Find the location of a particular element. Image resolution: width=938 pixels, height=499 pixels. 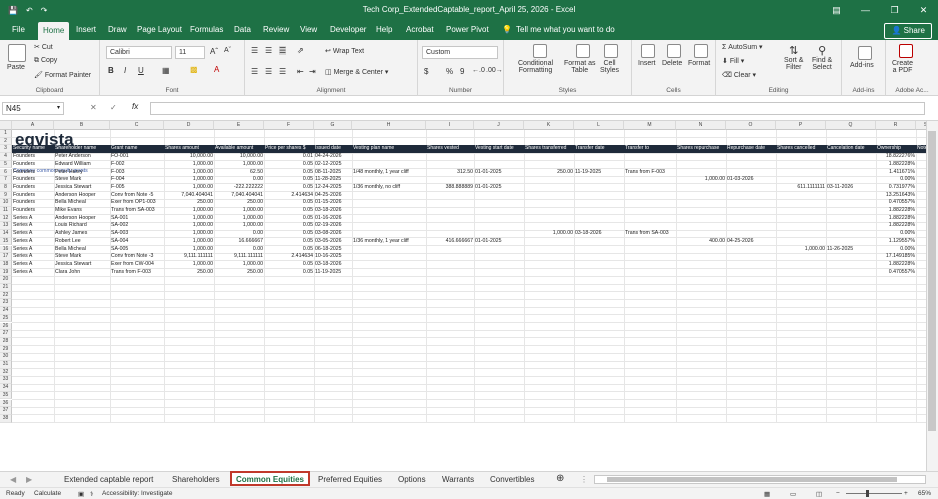

table-cell: SA-005 is located at coordinates (137, 250).